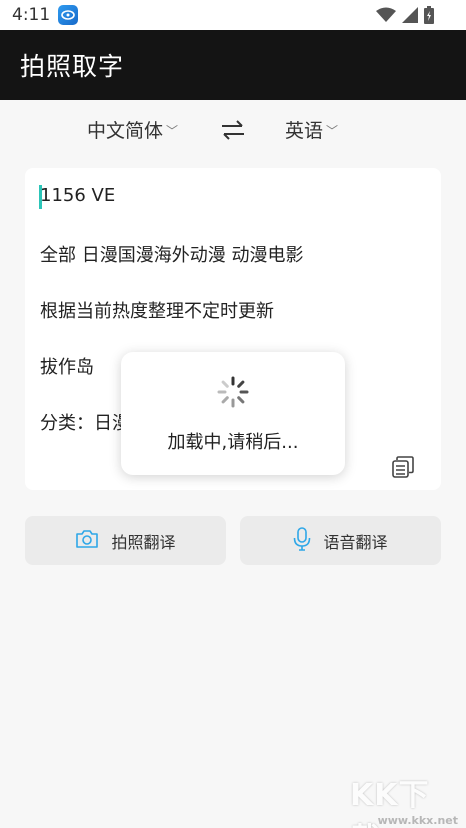 The height and width of the screenshot is (828, 466). Describe the element at coordinates (125, 131) in the screenshot. I see `source-language-label: 中文简体` at that location.